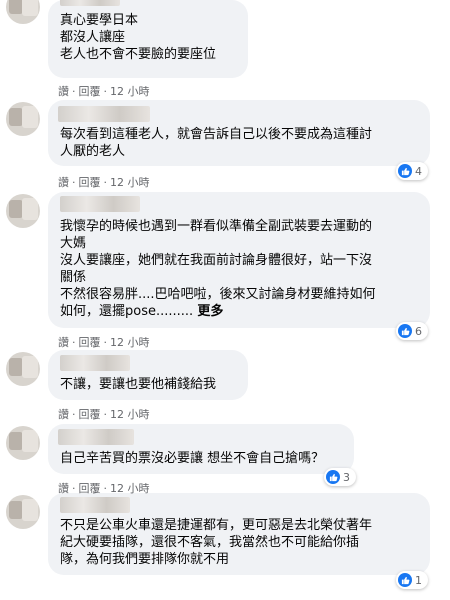  I want to click on comment-bubble: 自己辛苦買的票沒必要讓 想坐不會自己搶嗎？, so click(201, 449).